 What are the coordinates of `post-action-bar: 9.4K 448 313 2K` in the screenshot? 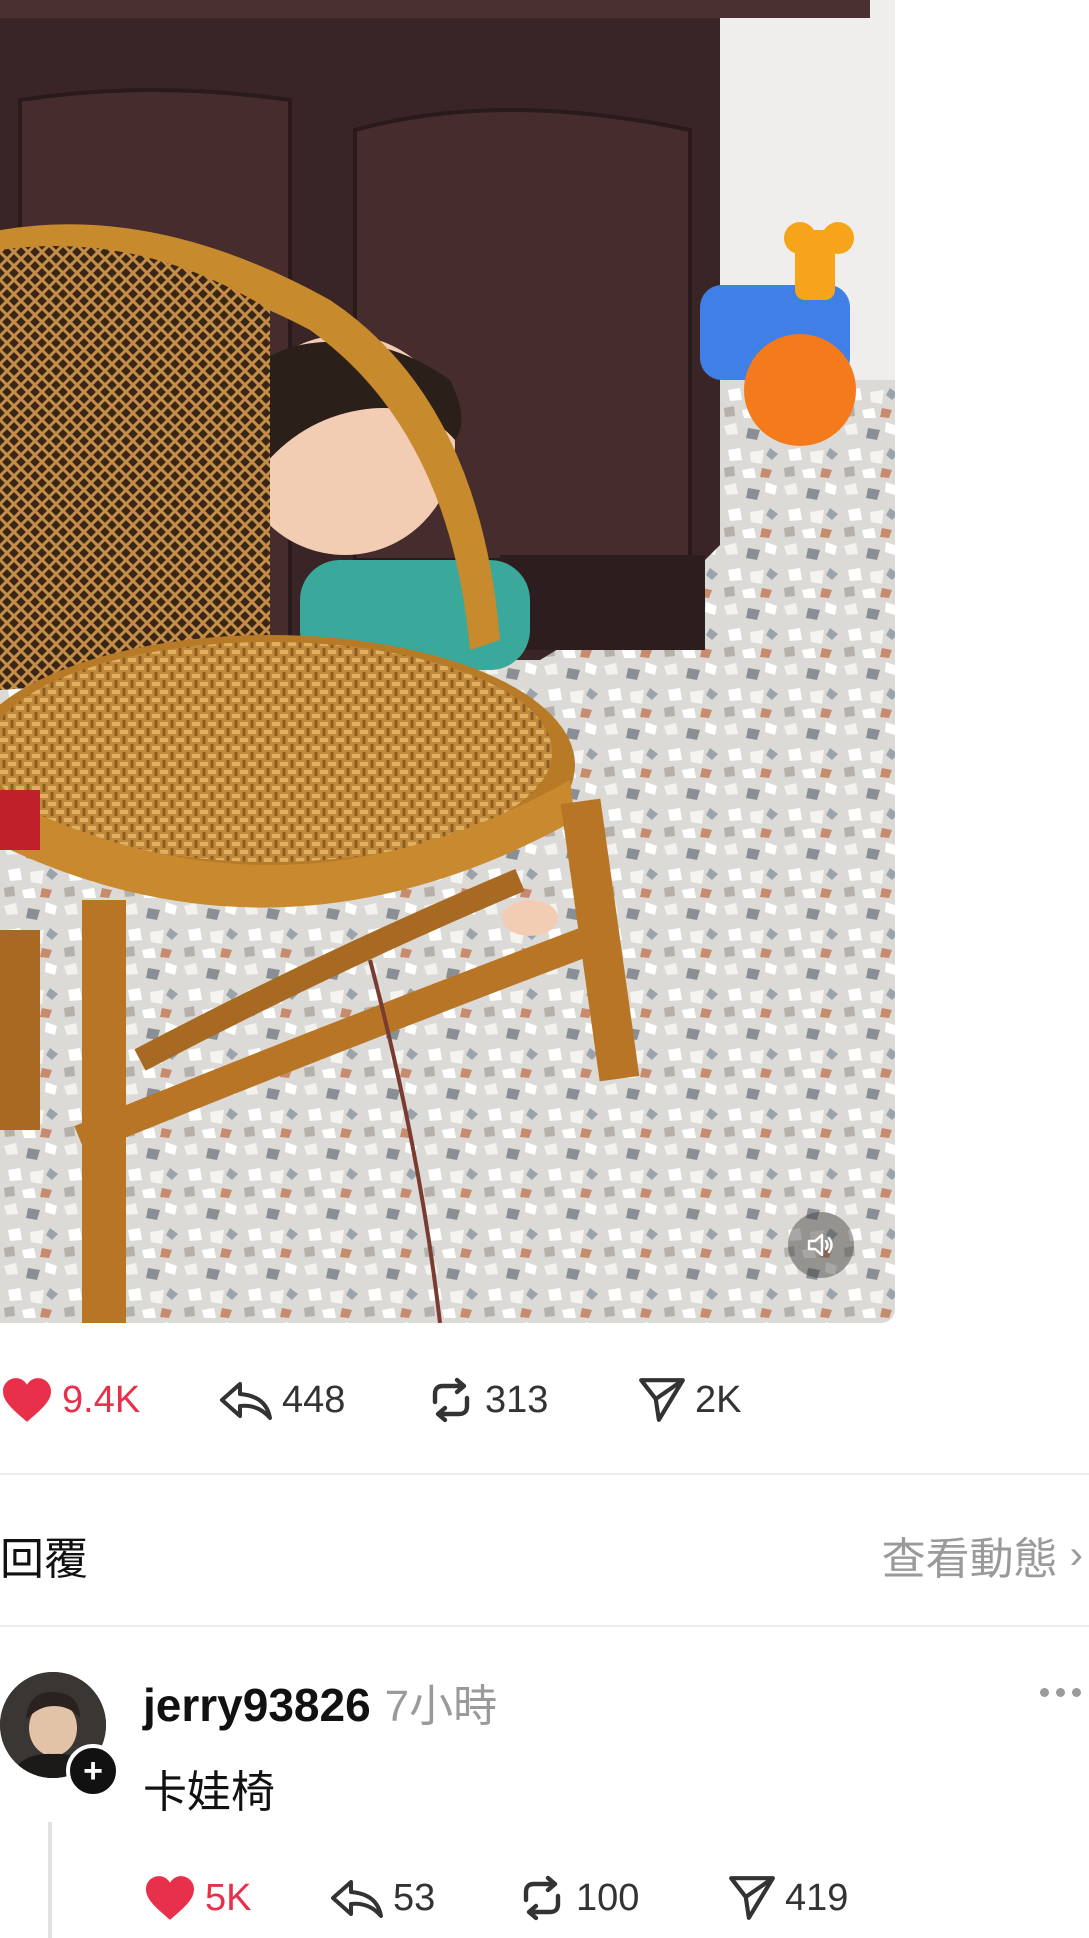 It's located at (450, 1400).